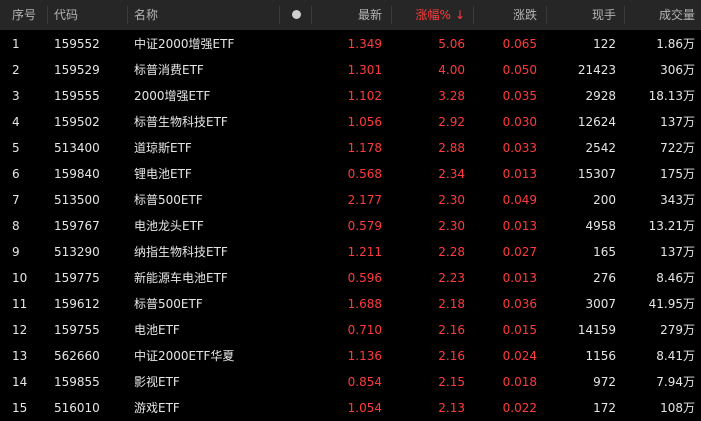 The width and height of the screenshot is (701, 421). Describe the element at coordinates (181, 122) in the screenshot. I see `row-name: 标普生物科技ETF` at that location.